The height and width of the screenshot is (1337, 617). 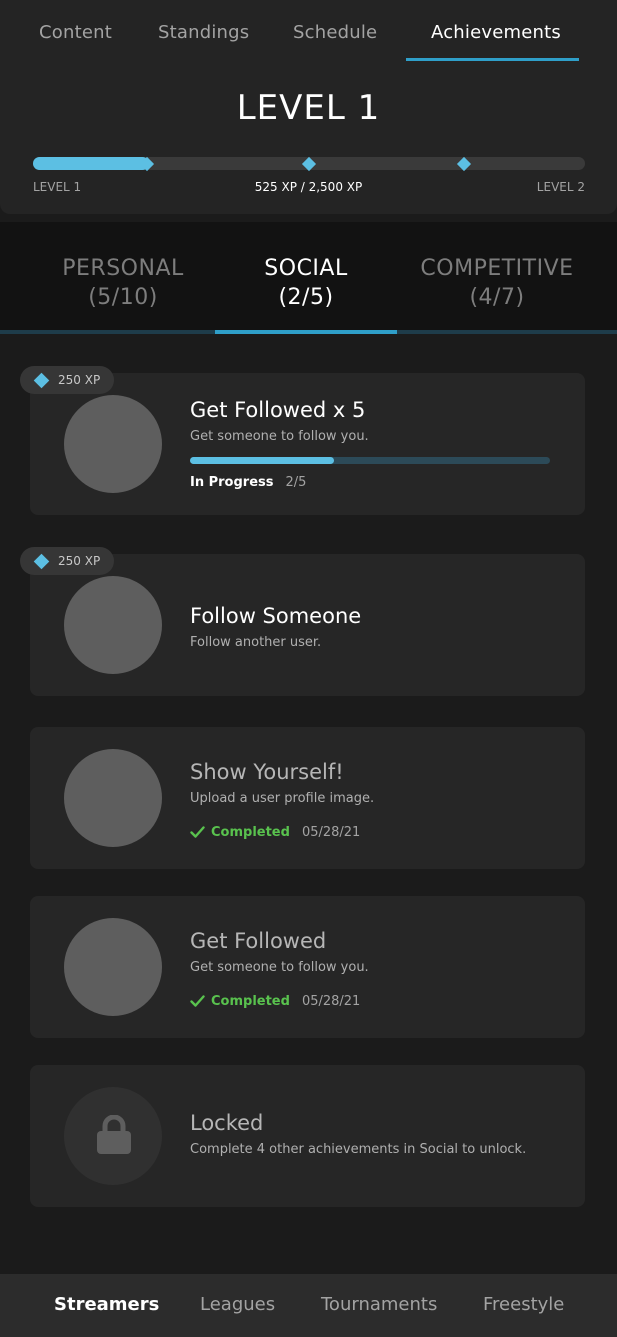 I want to click on xp-amount-text: 525 XP / 2,500 XP, so click(x=308, y=187).